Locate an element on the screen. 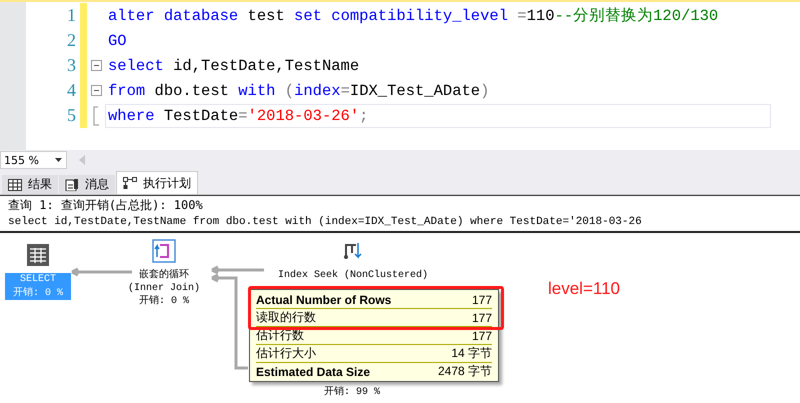 The image size is (800, 403). property-name: 读取的行数 is located at coordinates (286, 317).